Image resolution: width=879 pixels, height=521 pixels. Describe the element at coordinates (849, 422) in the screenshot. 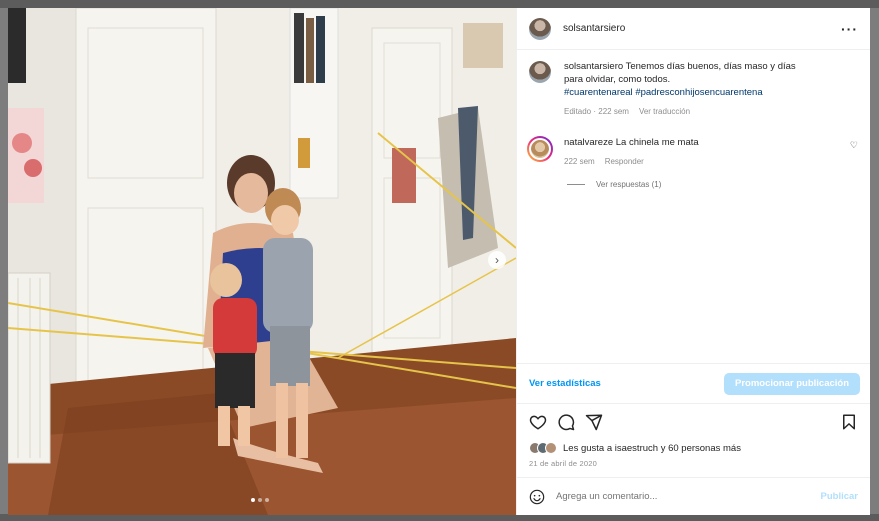

I see `bookmark-icon` at that location.